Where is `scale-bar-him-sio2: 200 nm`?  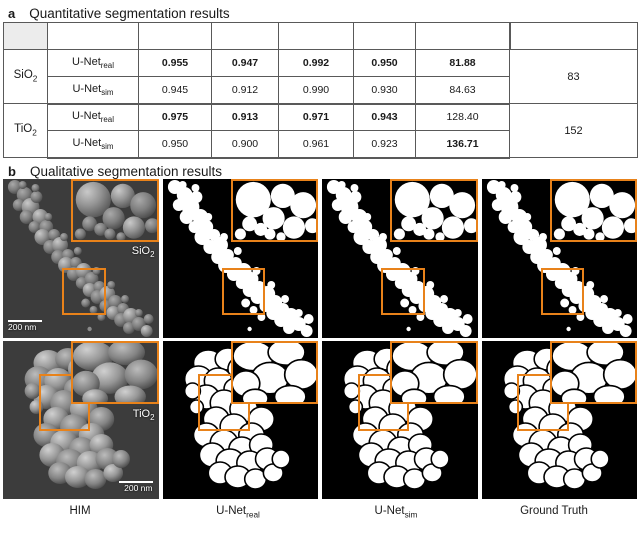 scale-bar-him-sio2: 200 nm is located at coordinates (25, 325).